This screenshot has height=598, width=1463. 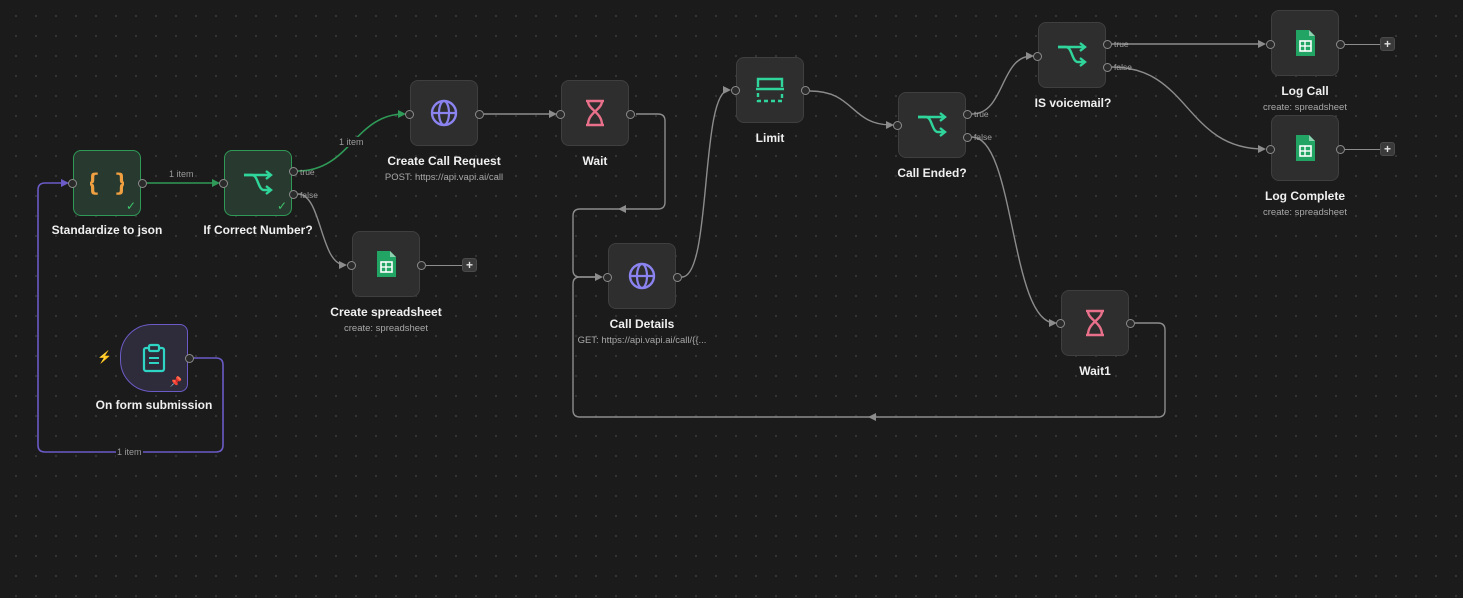 I want to click on node-label: Call Ended?, so click(x=932, y=173).